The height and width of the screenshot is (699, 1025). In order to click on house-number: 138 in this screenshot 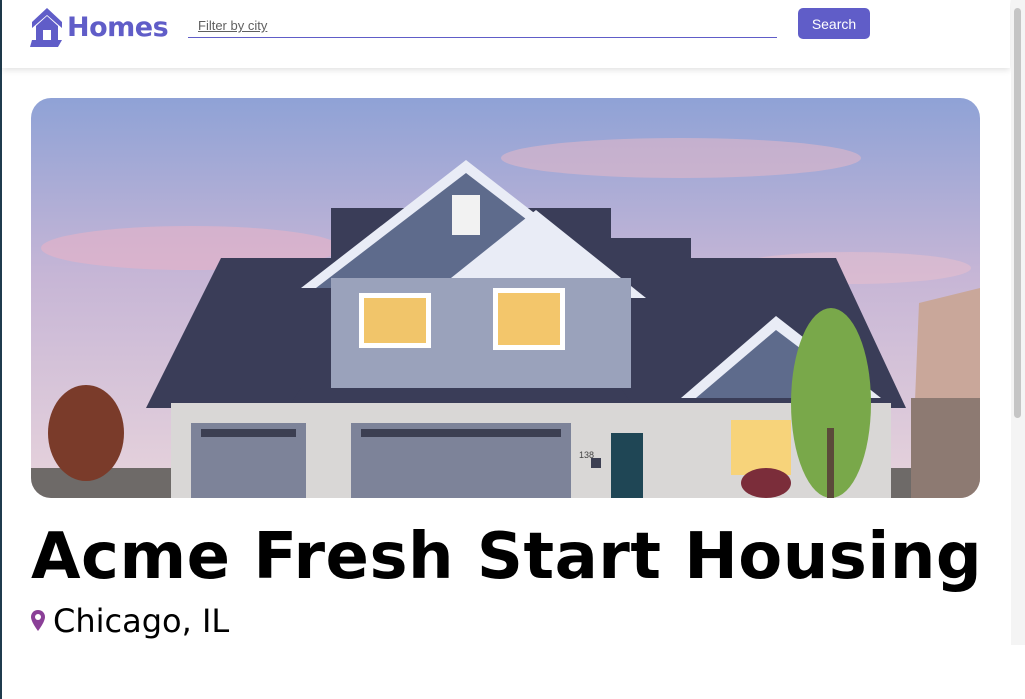, I will do `click(586, 455)`.